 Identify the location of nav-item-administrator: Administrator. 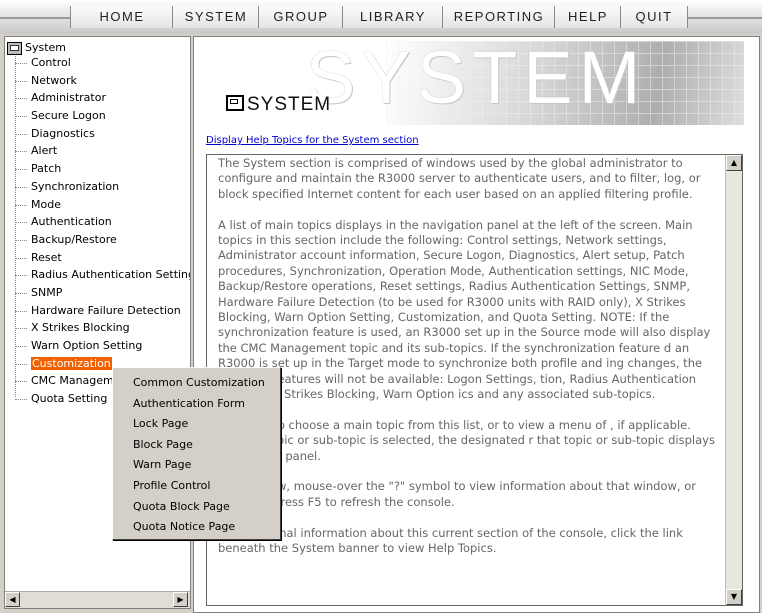
(102, 98).